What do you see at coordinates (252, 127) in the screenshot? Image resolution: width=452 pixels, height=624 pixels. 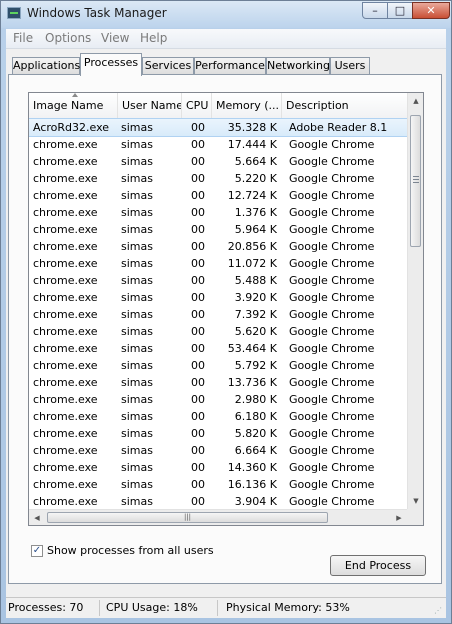 I see `process-memory: 35.328 K` at bounding box center [252, 127].